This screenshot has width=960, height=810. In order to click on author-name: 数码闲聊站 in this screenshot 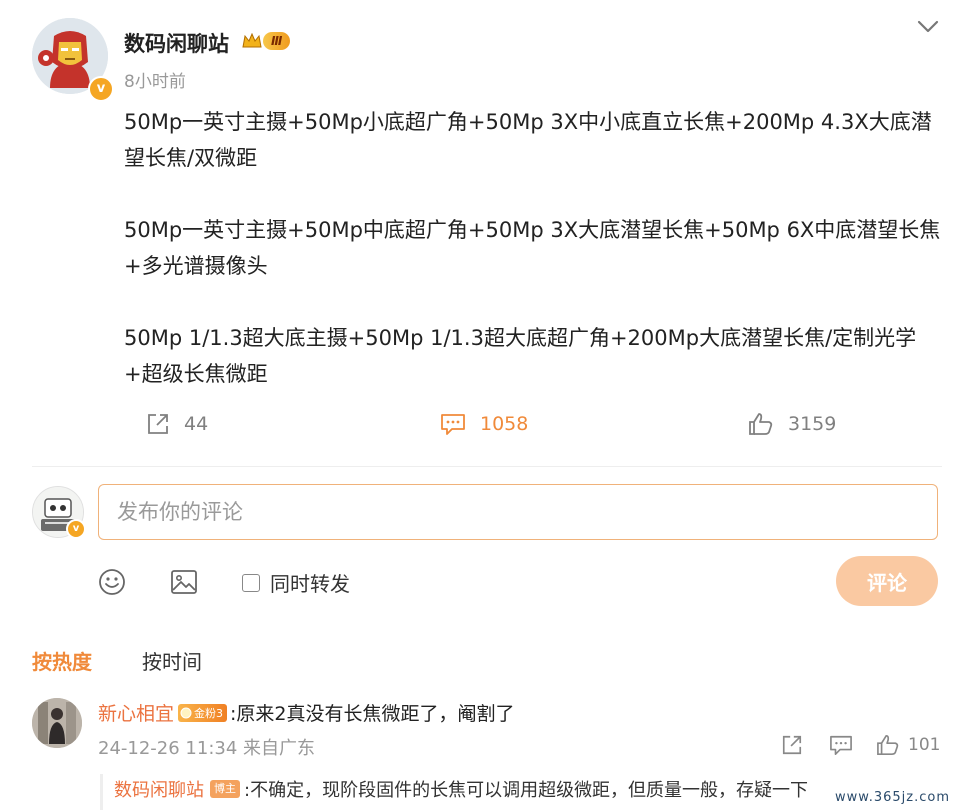, I will do `click(176, 43)`.